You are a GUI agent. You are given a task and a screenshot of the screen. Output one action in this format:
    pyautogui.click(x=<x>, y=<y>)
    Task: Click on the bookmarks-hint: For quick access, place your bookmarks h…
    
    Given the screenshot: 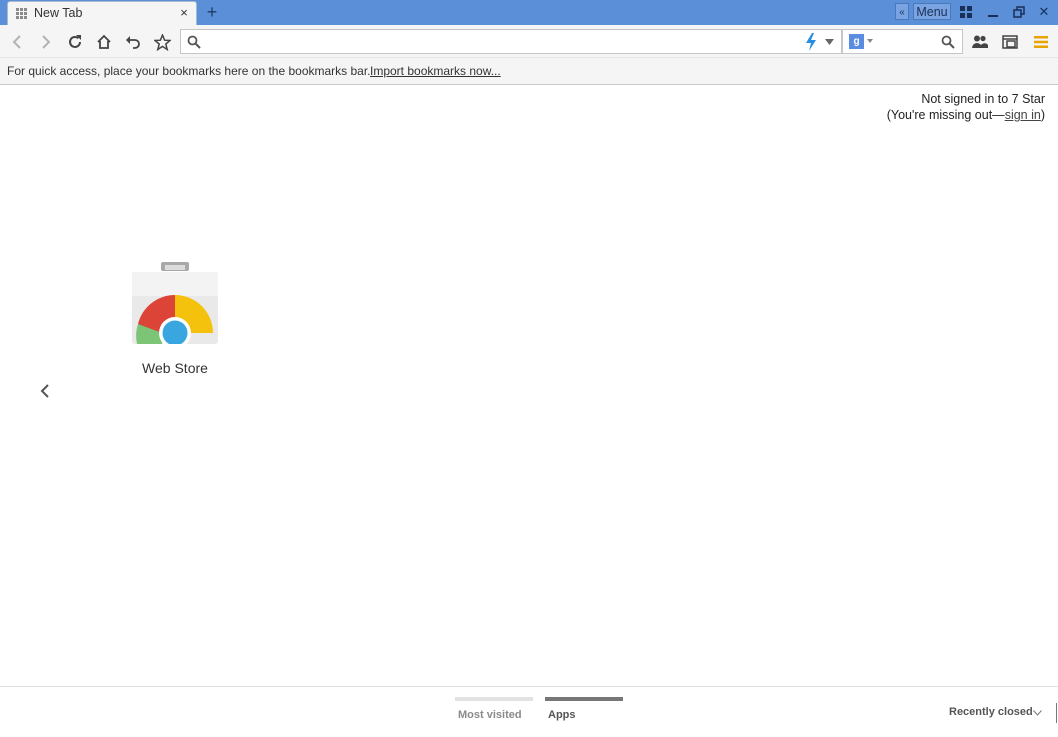 What is the action you would take?
    pyautogui.click(x=189, y=71)
    